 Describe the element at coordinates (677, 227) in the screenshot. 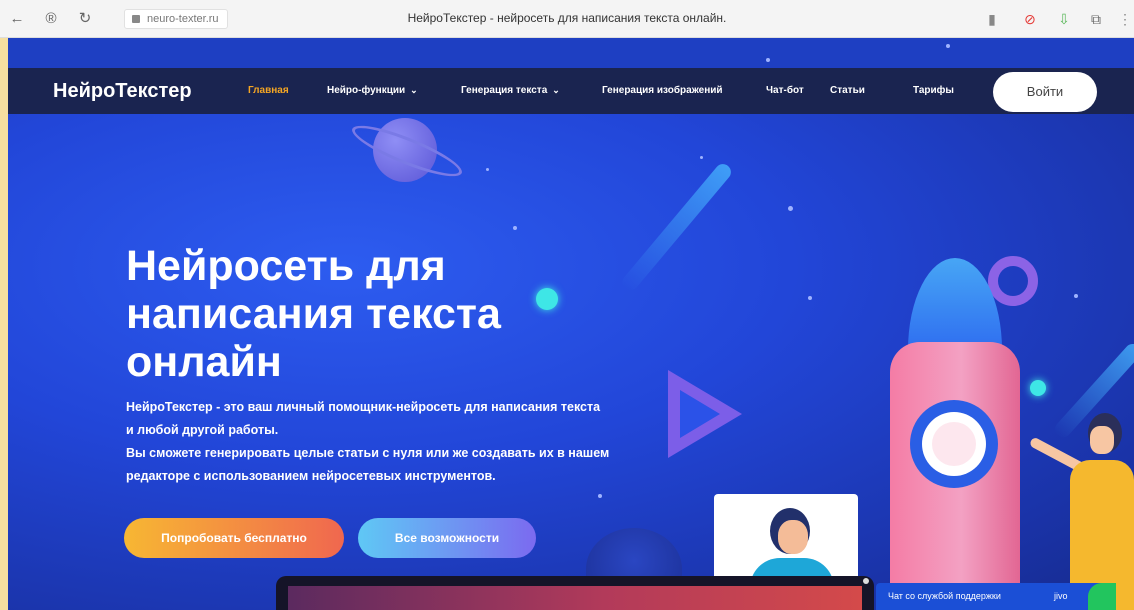

I see `comet-streak` at that location.